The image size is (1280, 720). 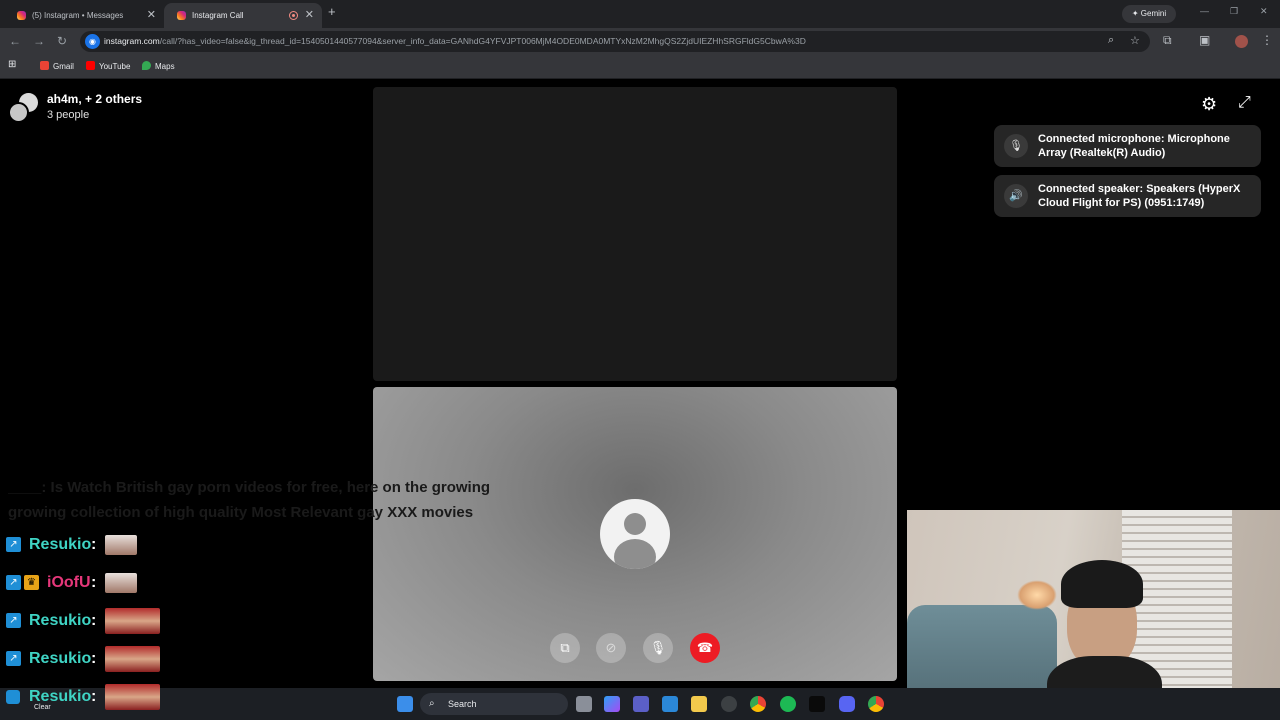 What do you see at coordinates (640, 67) in the screenshot?
I see `bookmarks-bar: ⊞ Gmail YouTube Maps` at bounding box center [640, 67].